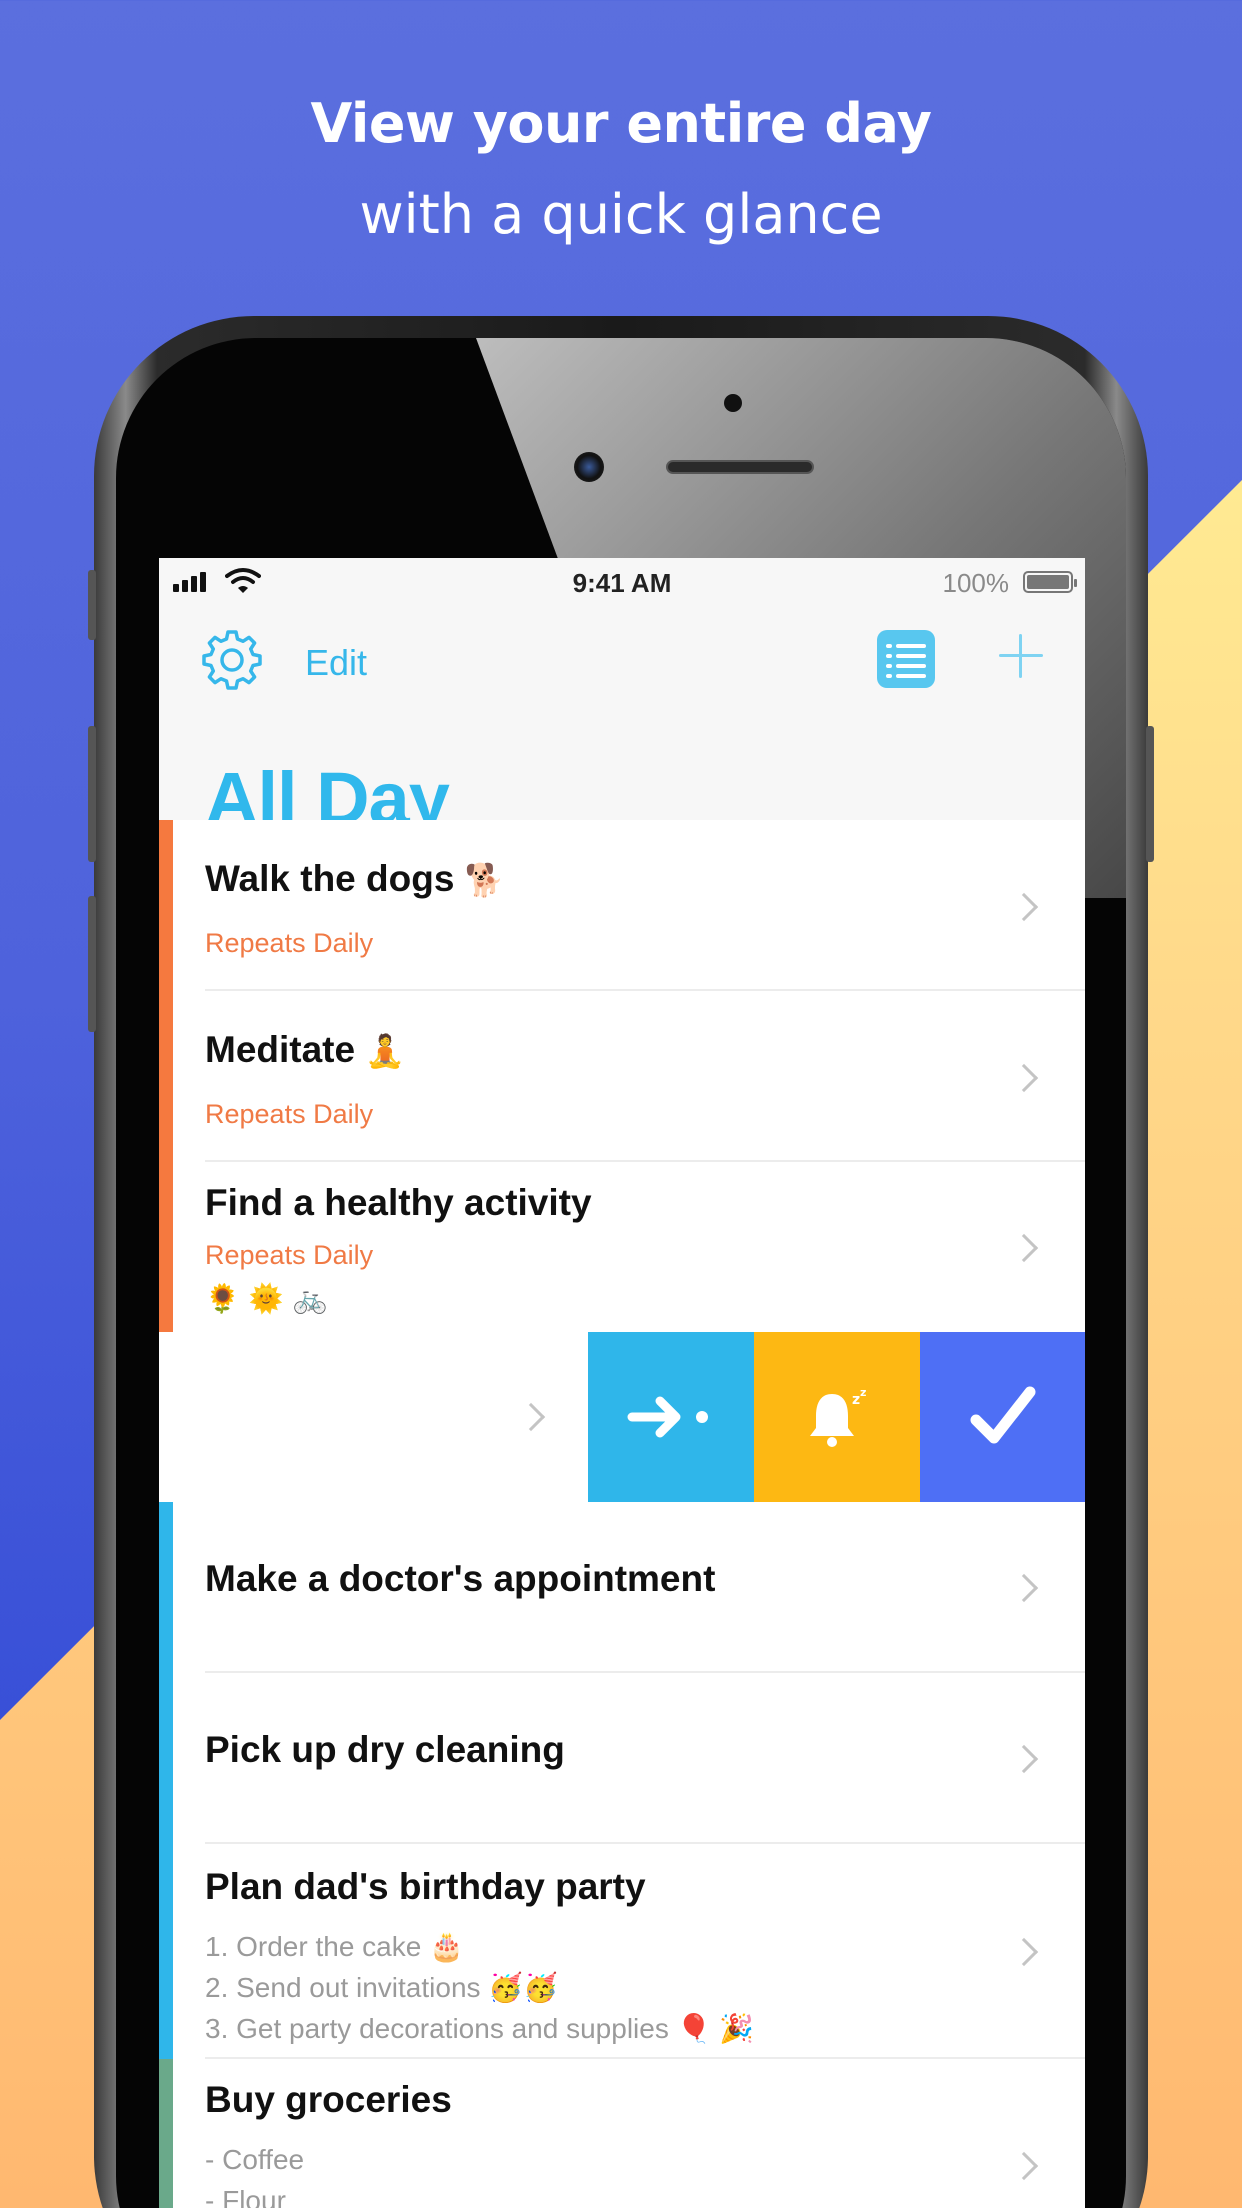 This screenshot has width=1242, height=2208. What do you see at coordinates (733, 403) in the screenshot?
I see `proximity-sensor` at bounding box center [733, 403].